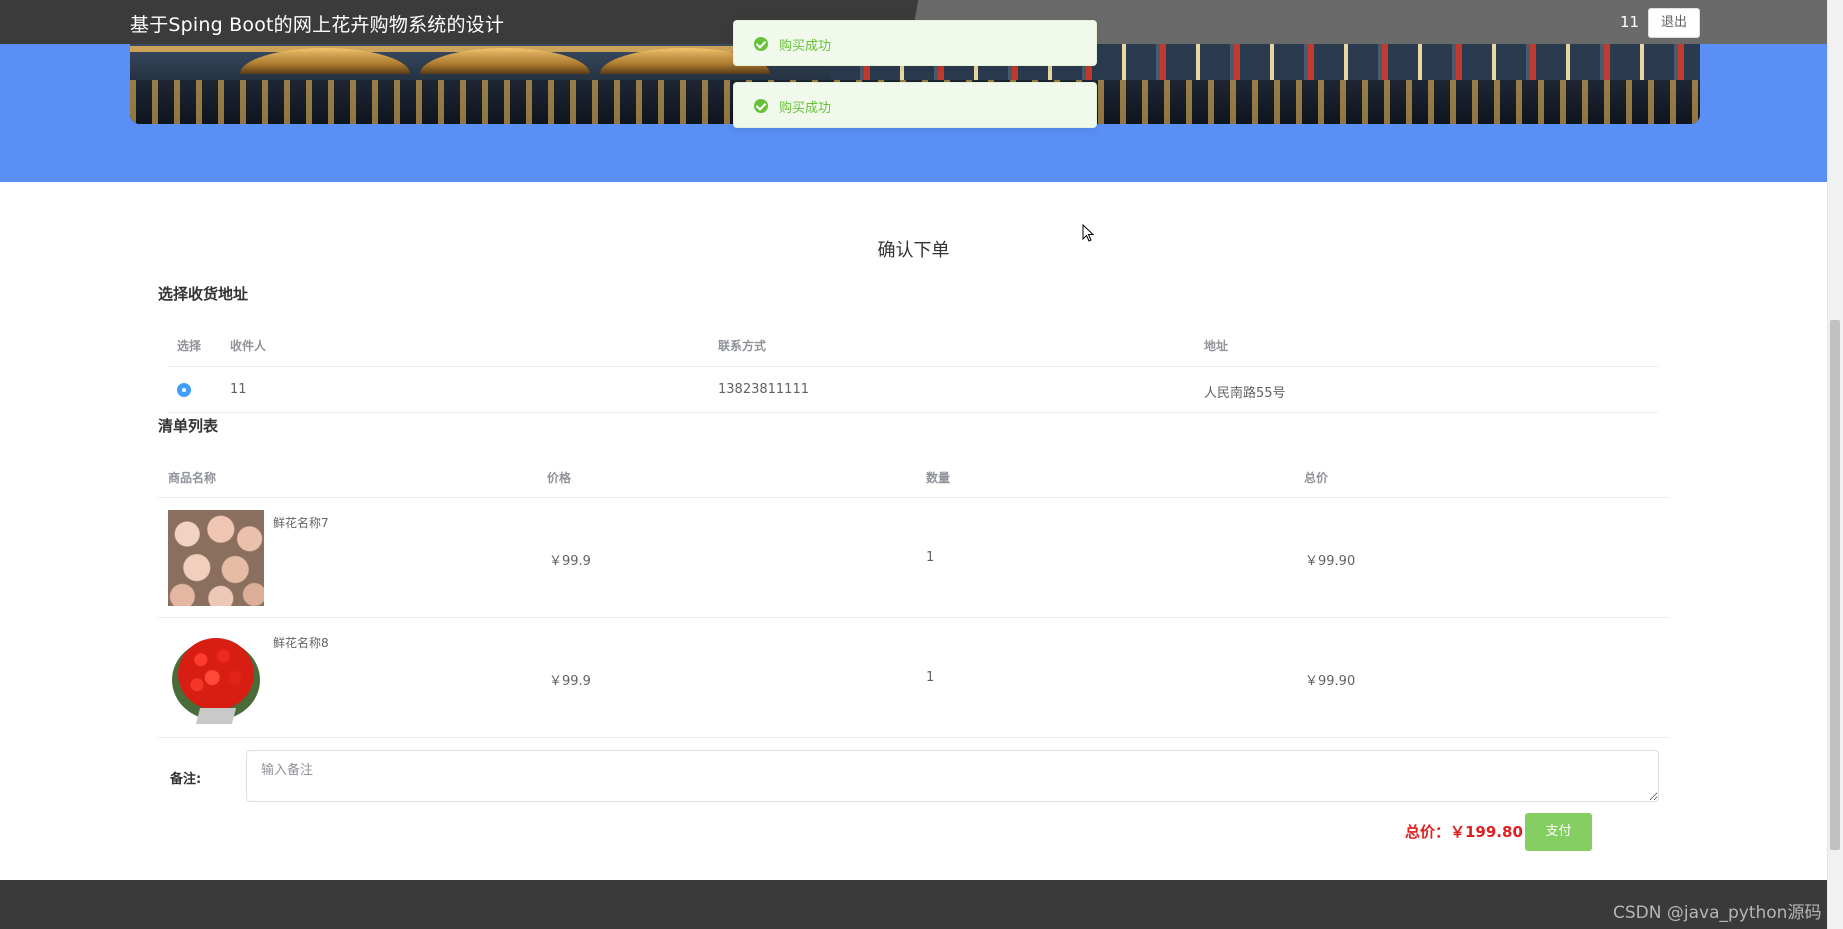 This screenshot has width=1843, height=929. Describe the element at coordinates (317, 25) in the screenshot. I see `site-title: 基于Sping Boot的网上花卉购物系统的设计` at that location.